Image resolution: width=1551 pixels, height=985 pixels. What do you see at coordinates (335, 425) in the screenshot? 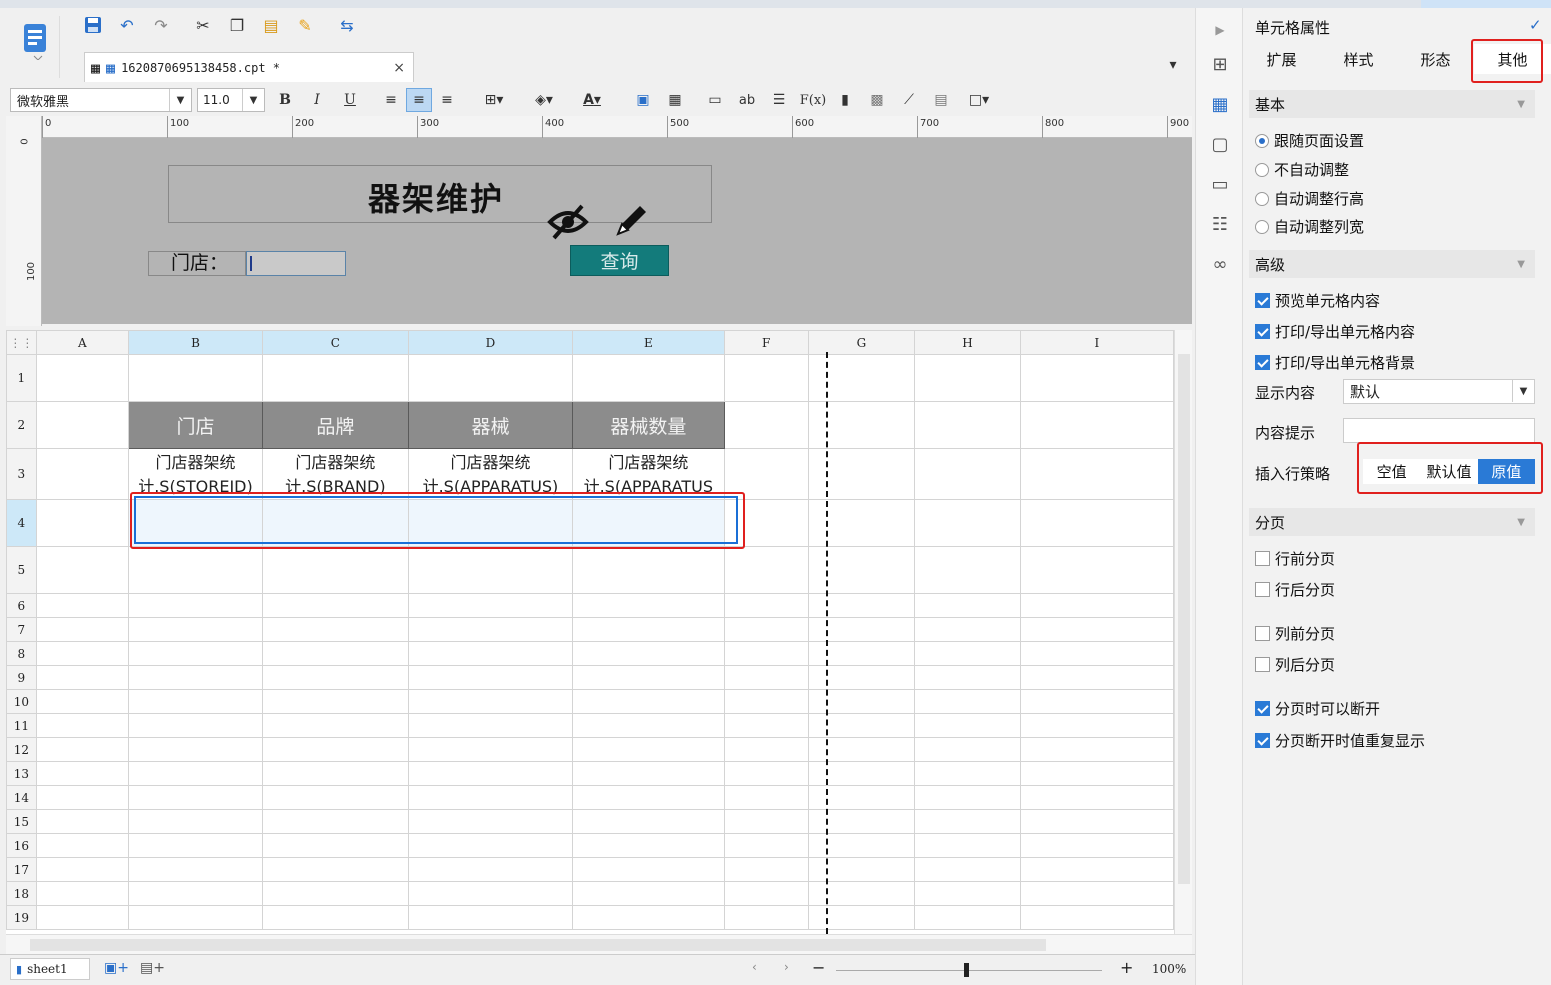
I see `header-cell-brand: 品牌` at bounding box center [335, 425].